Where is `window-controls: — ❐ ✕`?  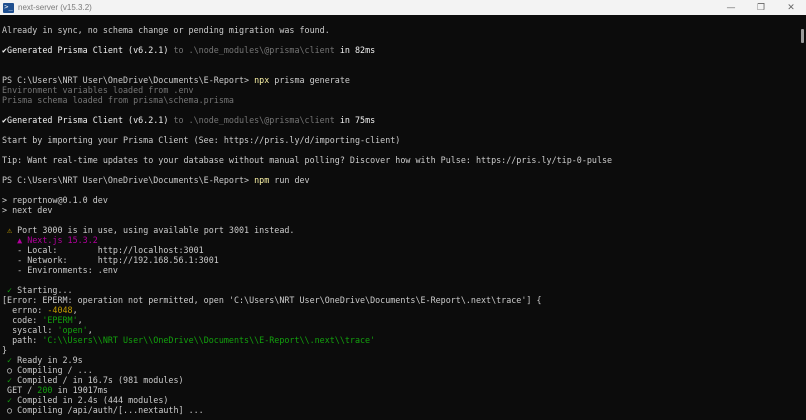 window-controls: — ❐ ✕ is located at coordinates (761, 7).